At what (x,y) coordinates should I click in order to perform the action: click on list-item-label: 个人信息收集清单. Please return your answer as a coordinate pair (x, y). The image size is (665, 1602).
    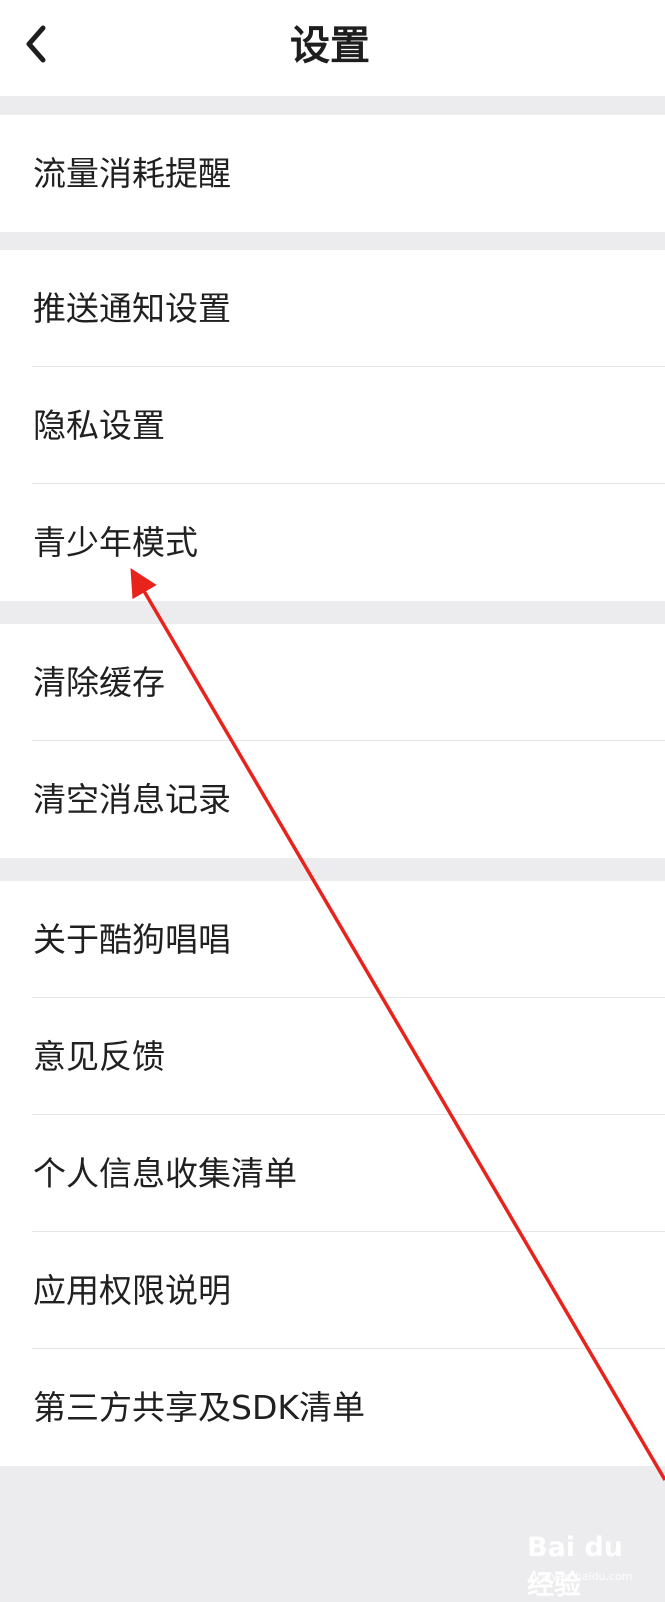
    Looking at the image, I should click on (165, 1173).